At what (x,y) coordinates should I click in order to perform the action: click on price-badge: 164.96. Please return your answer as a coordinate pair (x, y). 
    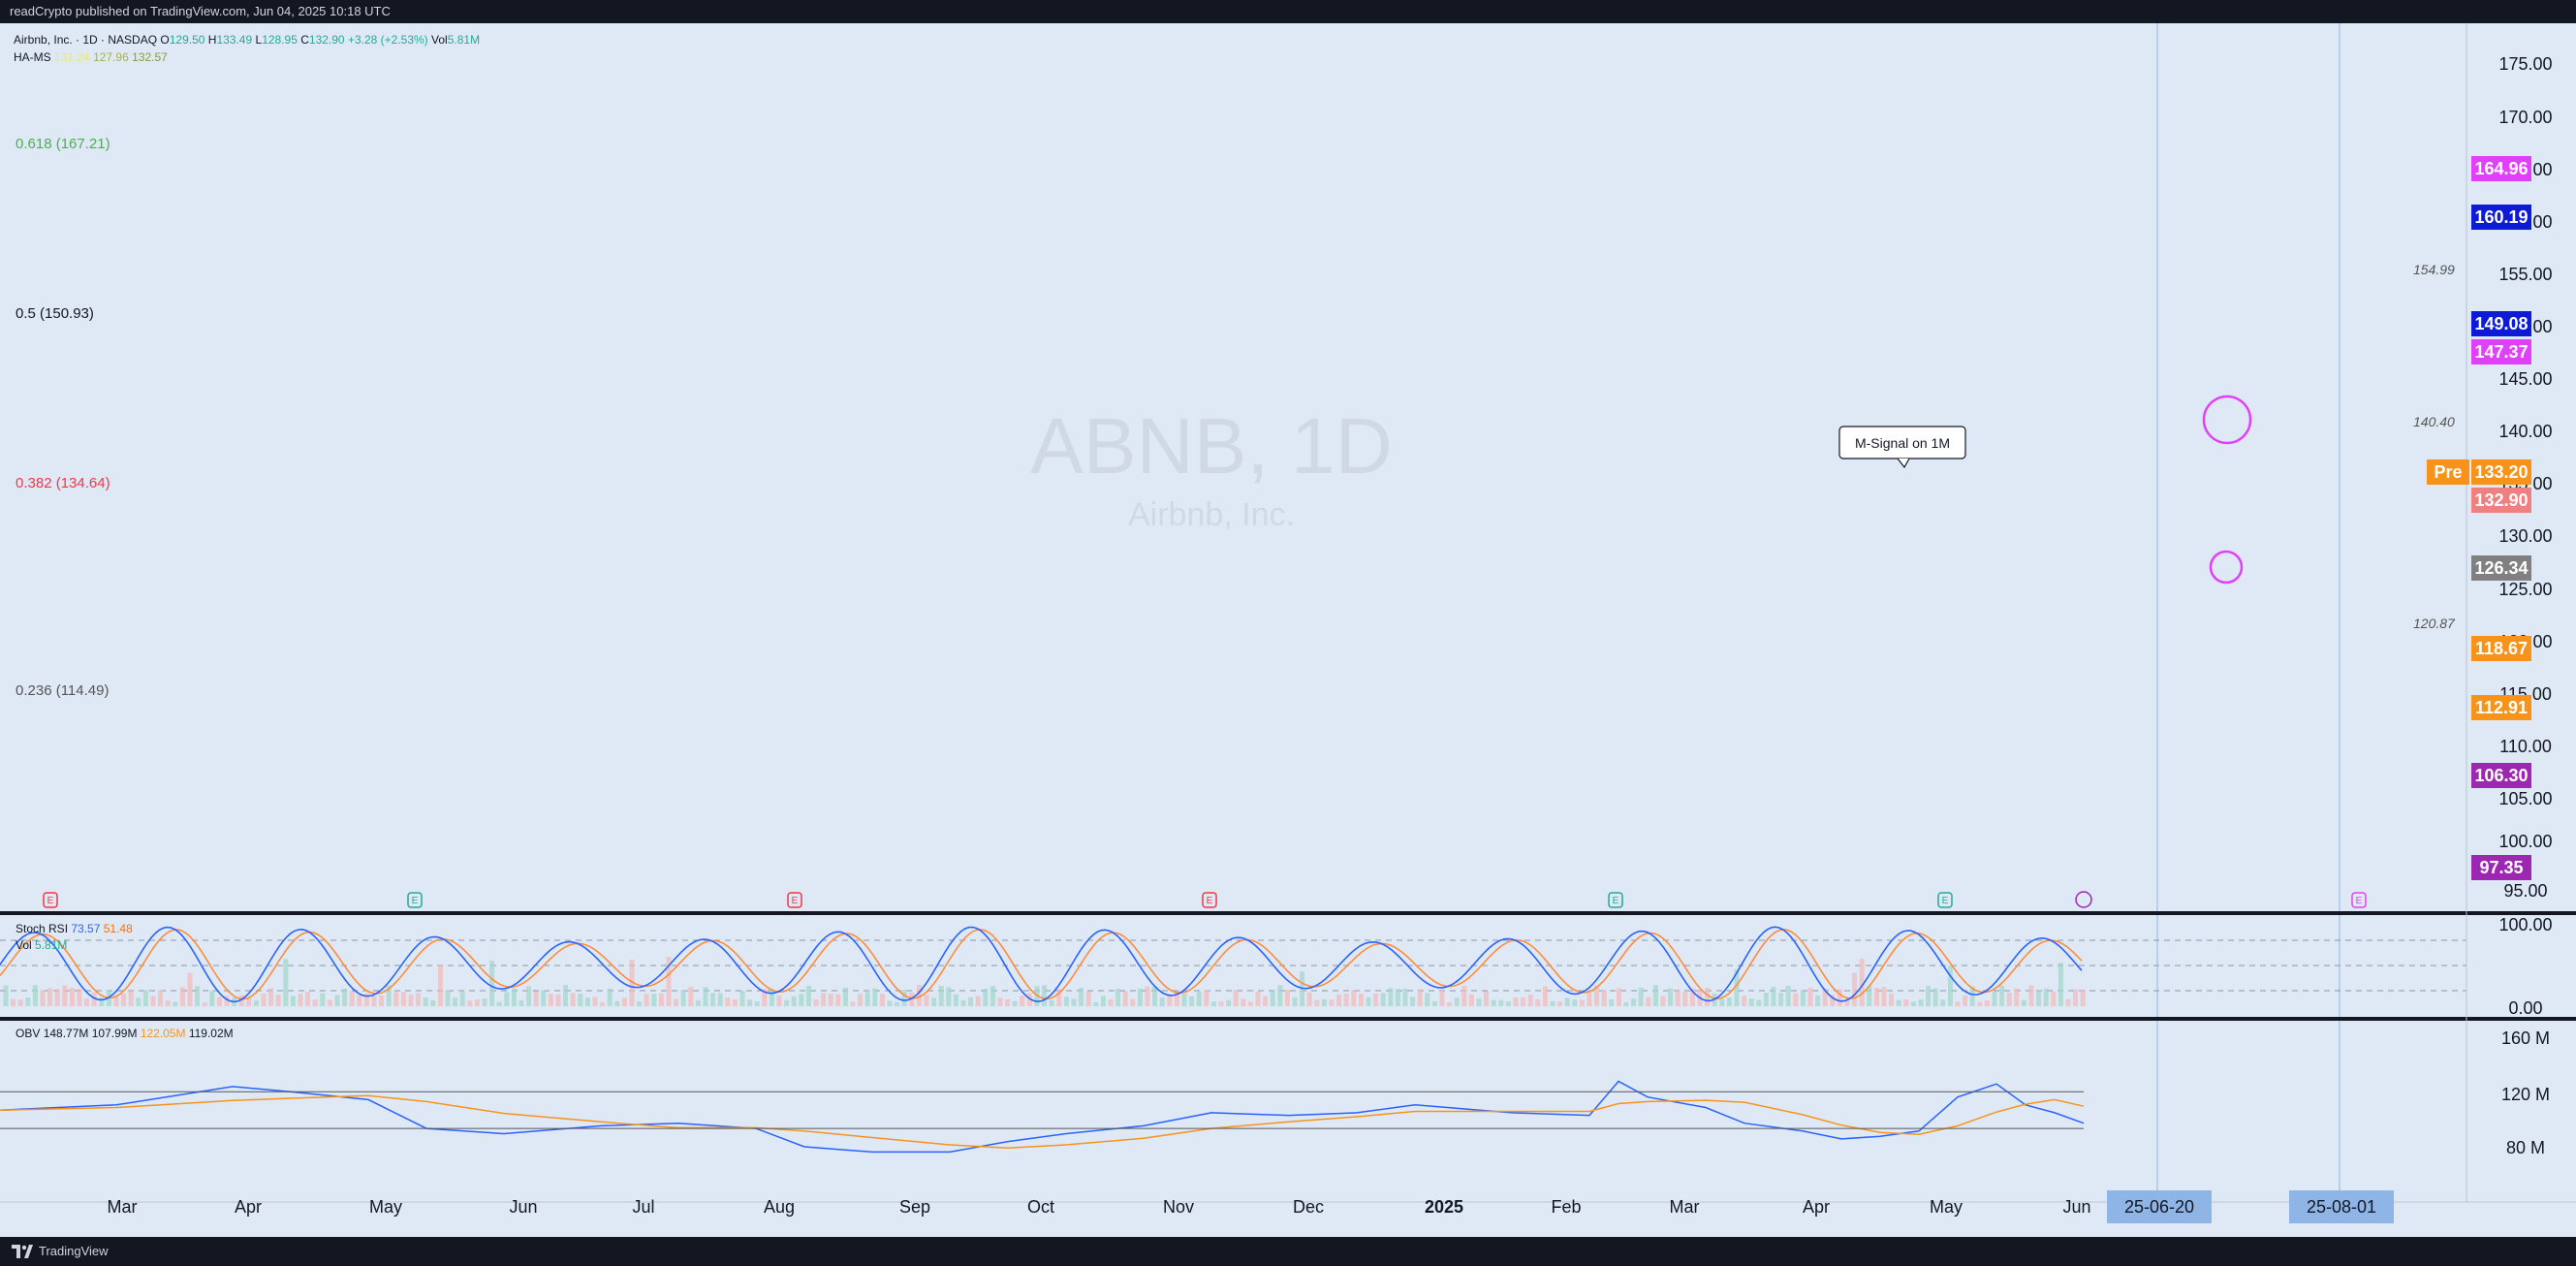
    Looking at the image, I should click on (2501, 168).